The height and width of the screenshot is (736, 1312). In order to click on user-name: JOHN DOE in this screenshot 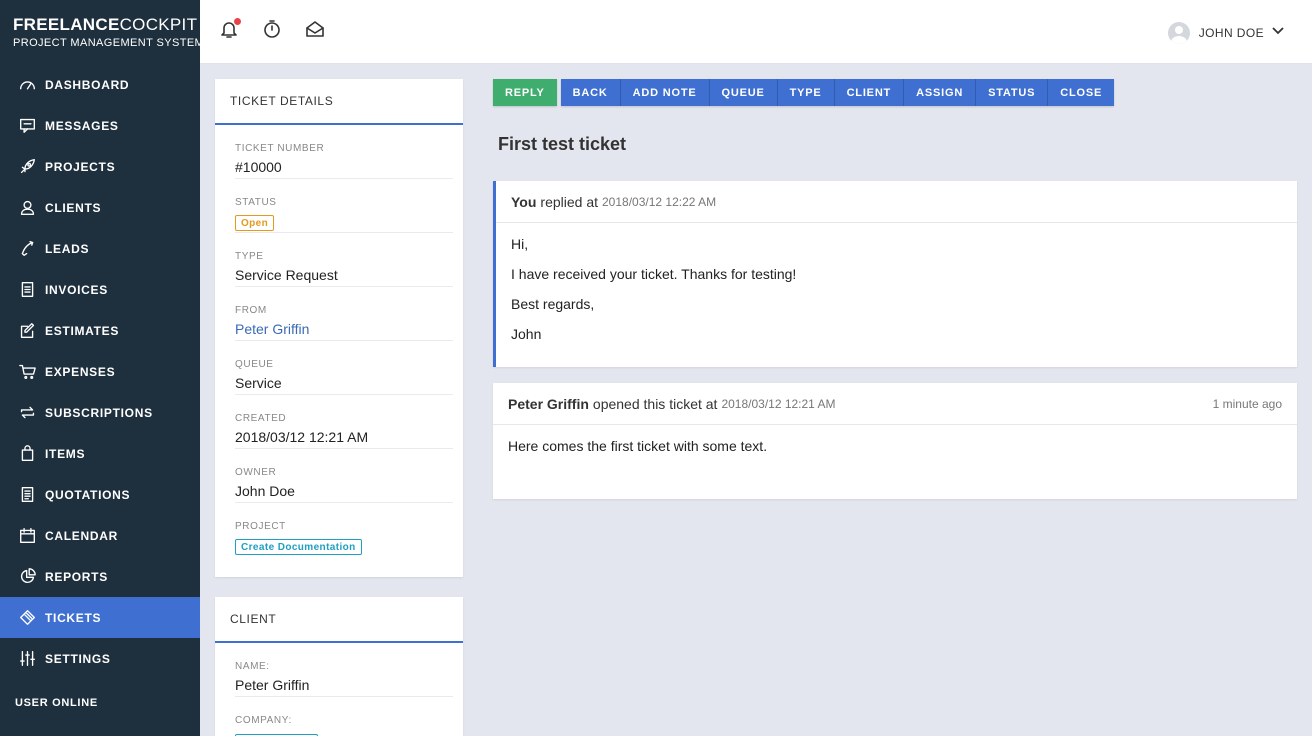, I will do `click(1231, 33)`.